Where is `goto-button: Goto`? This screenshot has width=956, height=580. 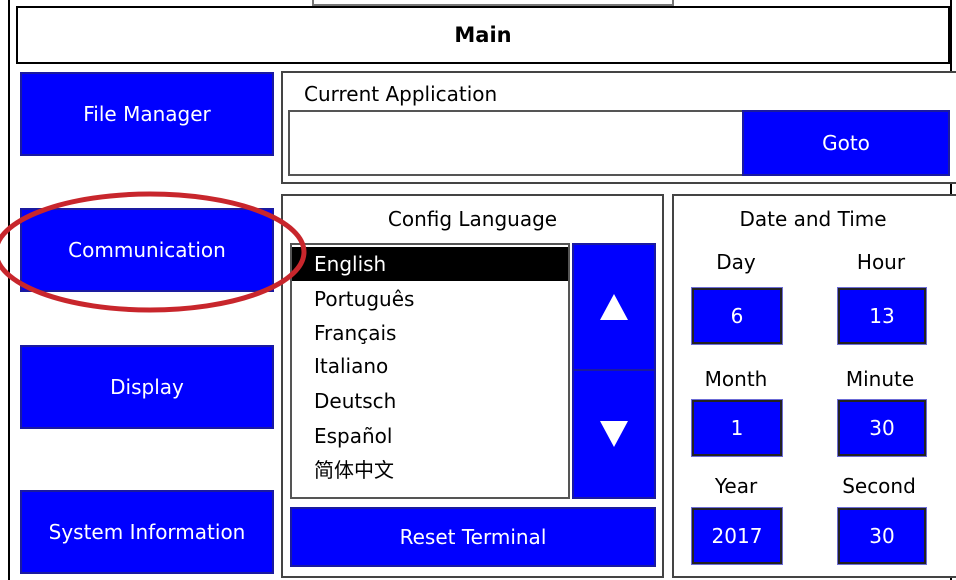 goto-button: Goto is located at coordinates (846, 143).